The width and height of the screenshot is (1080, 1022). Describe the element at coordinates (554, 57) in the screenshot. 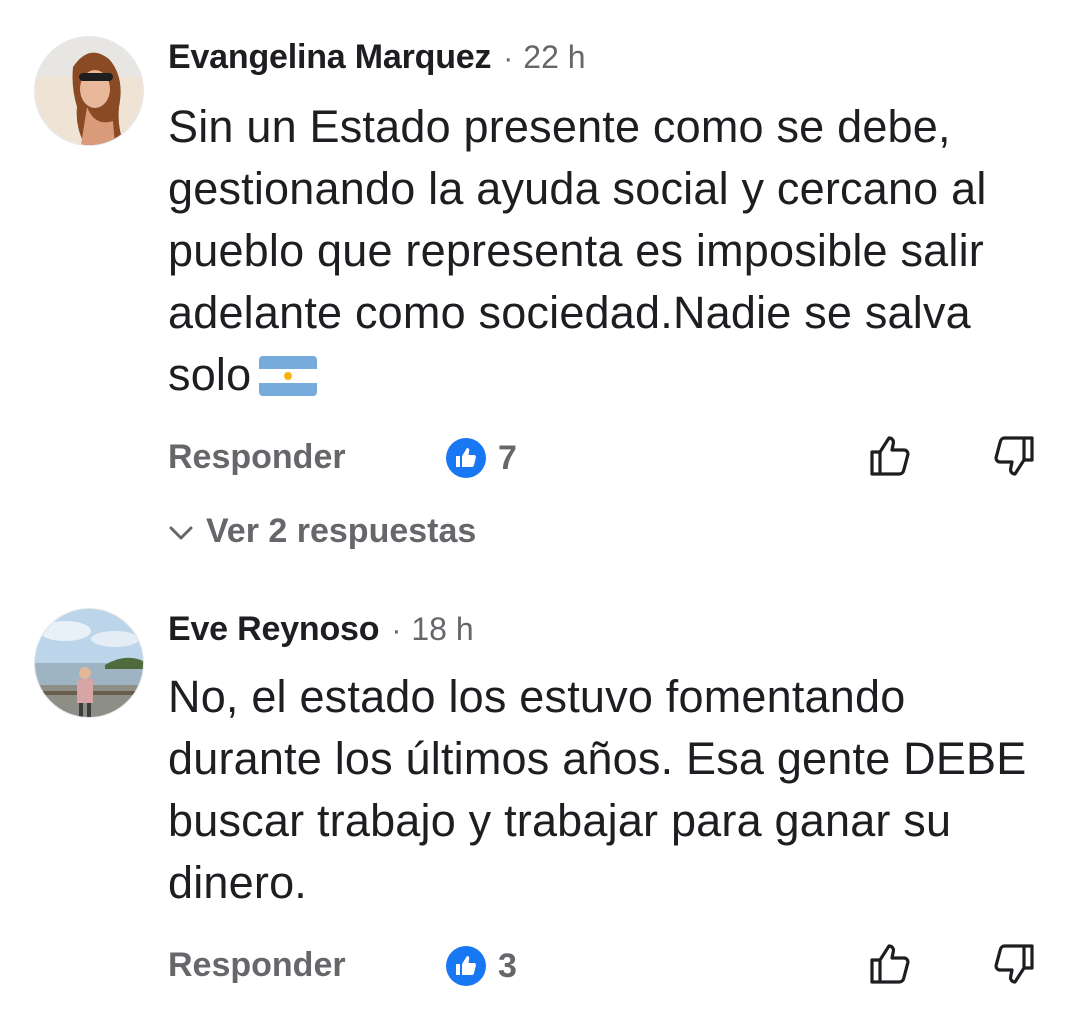

I see `timestamp: 22 h` at that location.